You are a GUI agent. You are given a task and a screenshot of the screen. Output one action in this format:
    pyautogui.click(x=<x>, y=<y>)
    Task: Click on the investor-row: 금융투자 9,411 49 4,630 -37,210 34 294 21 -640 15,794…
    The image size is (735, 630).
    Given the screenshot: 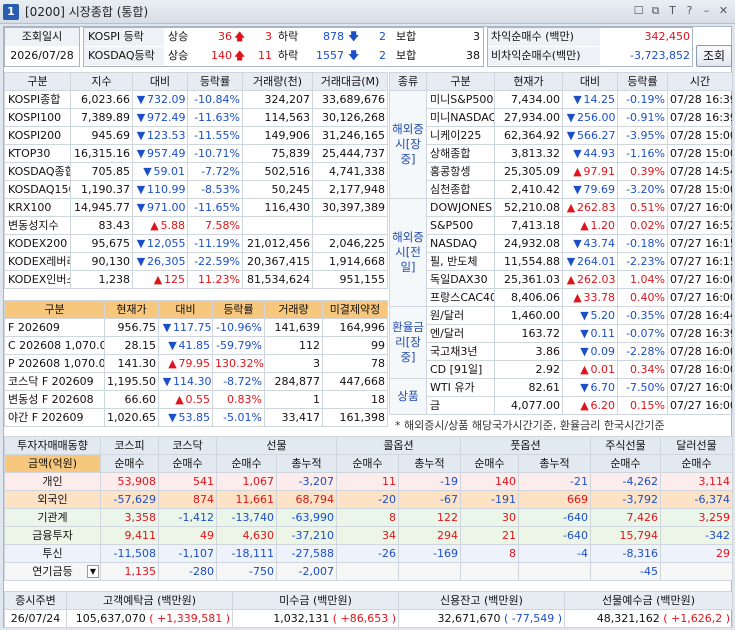 What is the action you would take?
    pyautogui.click(x=368, y=535)
    